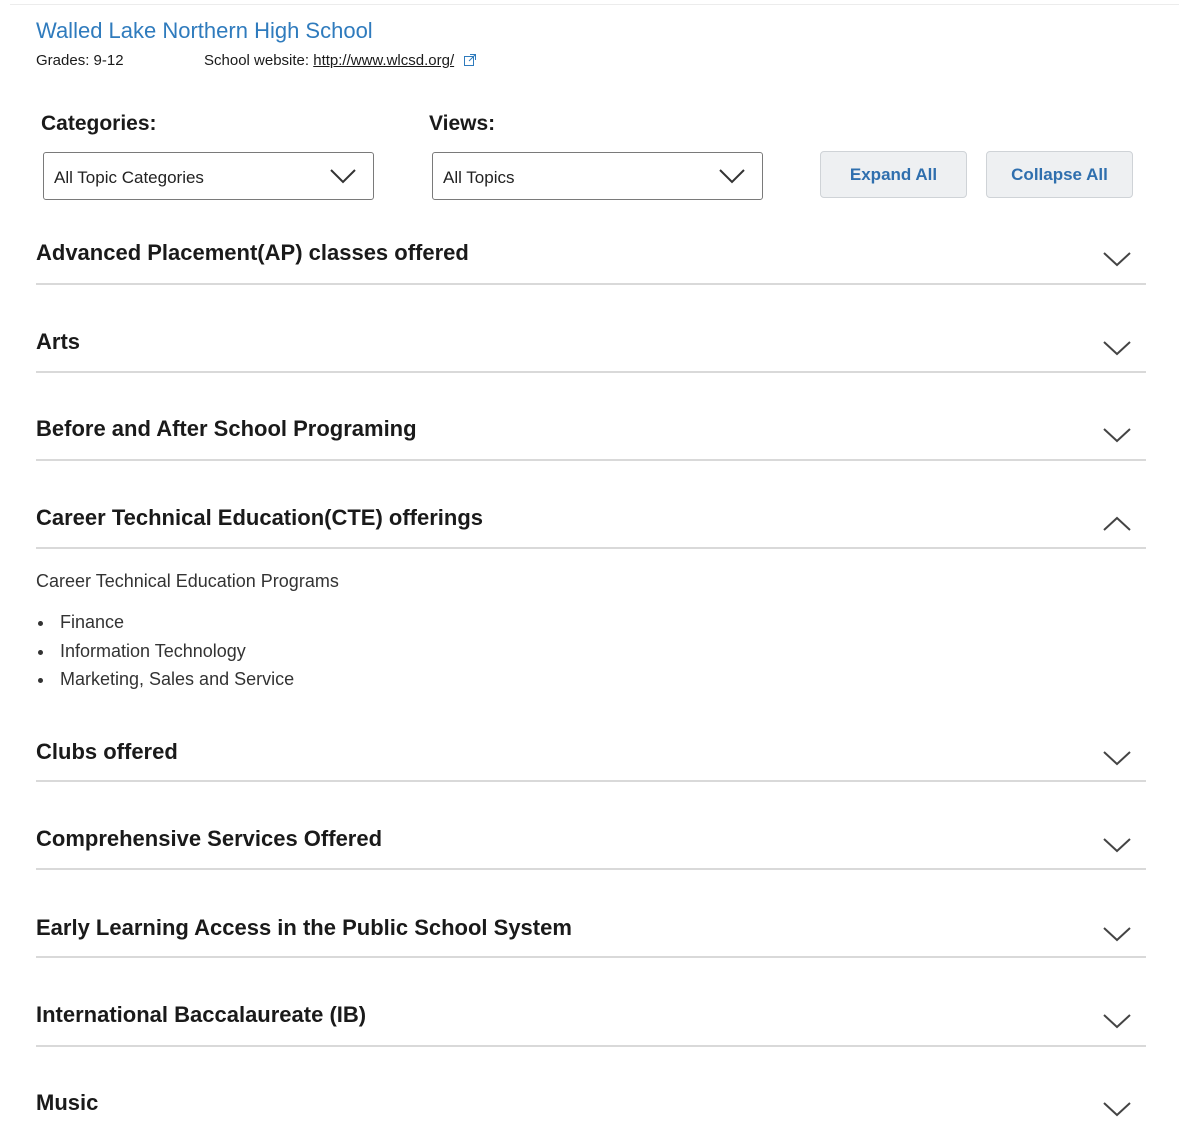 This screenshot has width=1189, height=1131. I want to click on section-music: Music, so click(591, 1110).